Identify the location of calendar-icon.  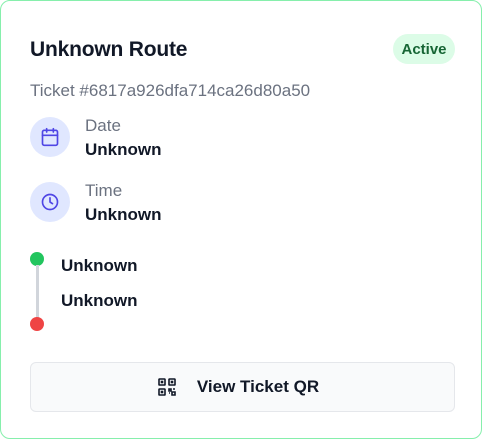
(50, 137).